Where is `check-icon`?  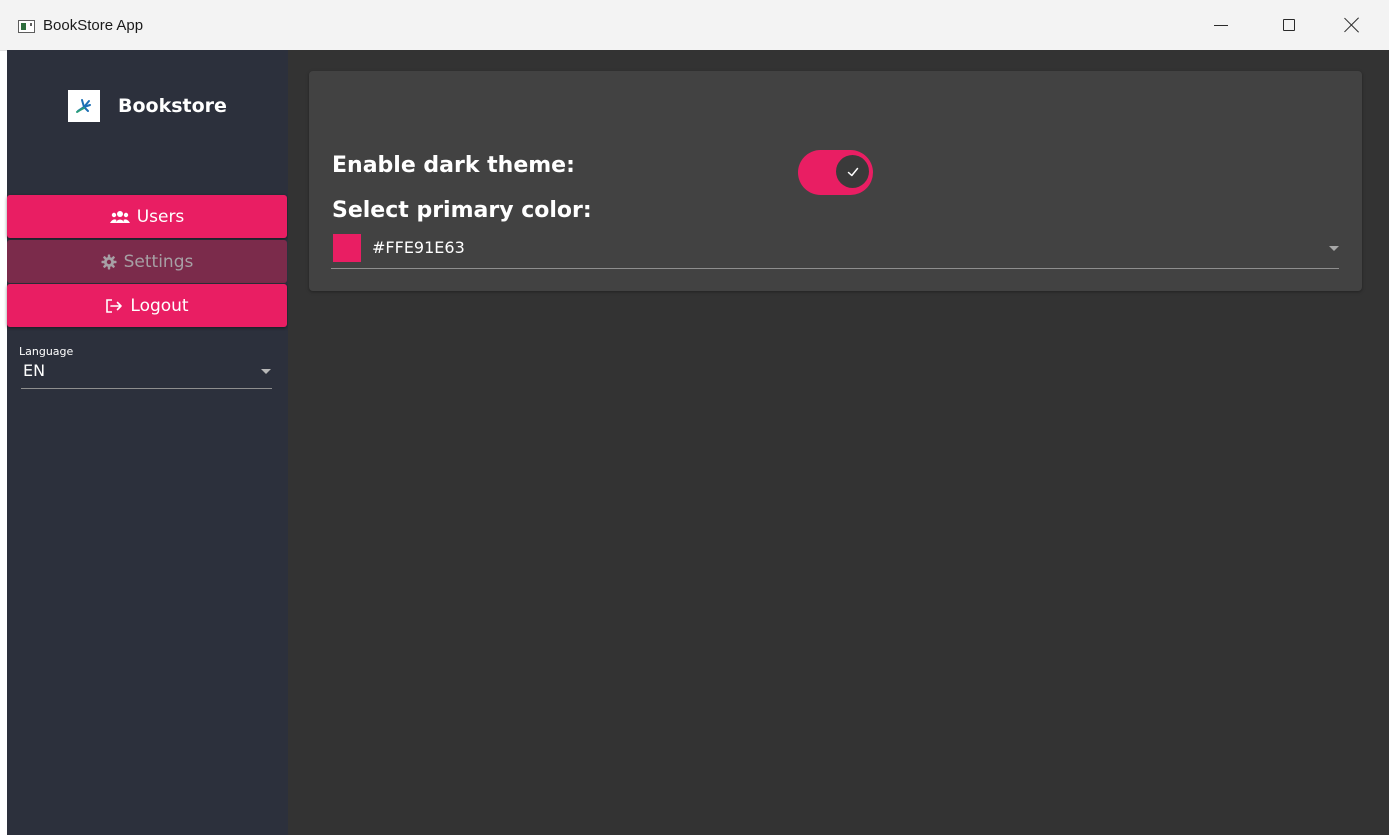 check-icon is located at coordinates (852, 171).